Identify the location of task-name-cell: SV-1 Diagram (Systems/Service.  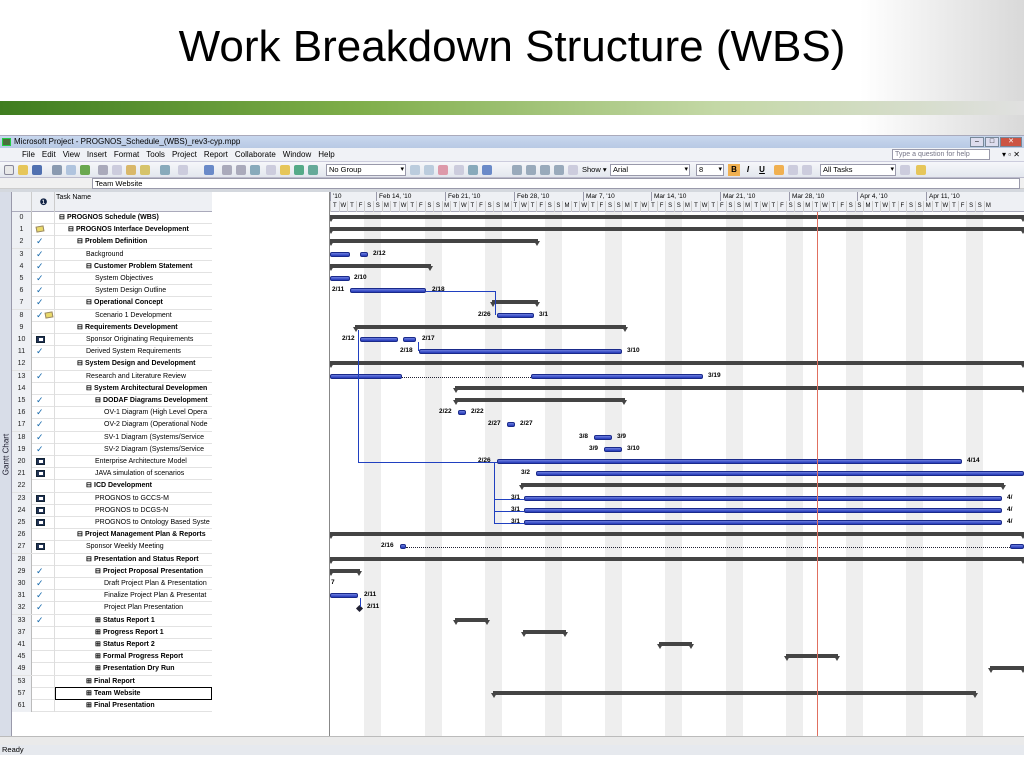
(133, 438).